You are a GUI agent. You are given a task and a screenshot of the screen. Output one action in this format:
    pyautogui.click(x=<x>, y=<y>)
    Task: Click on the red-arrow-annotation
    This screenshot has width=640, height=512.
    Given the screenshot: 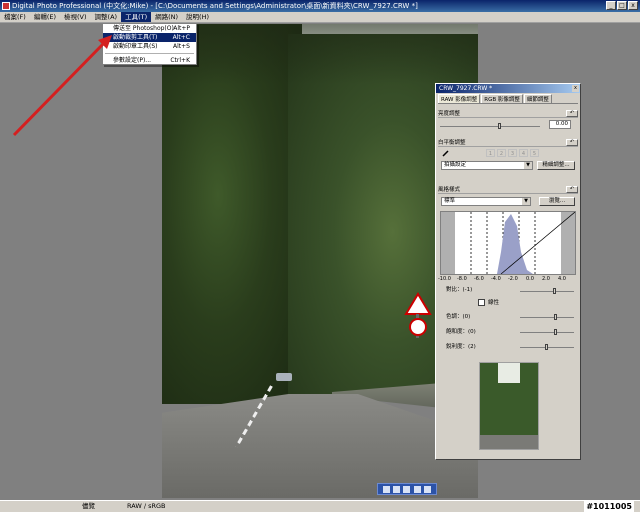 What is the action you would take?
    pyautogui.click(x=62, y=86)
    